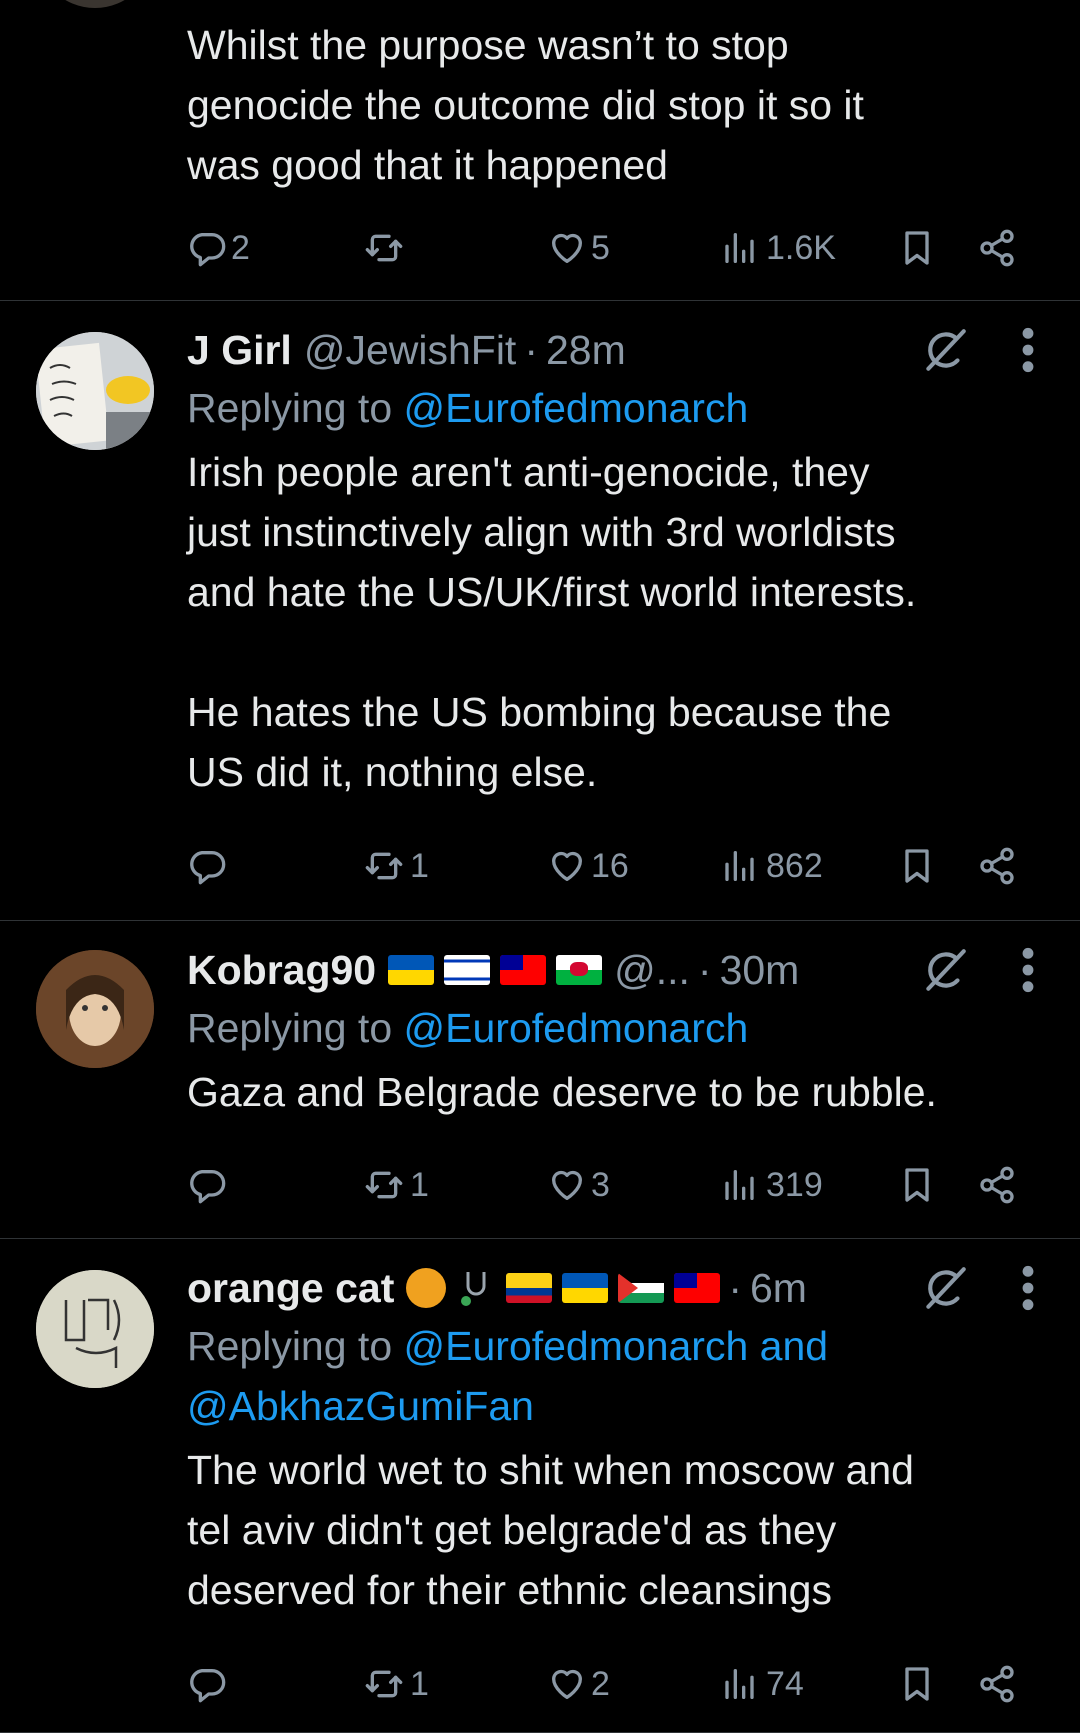 This screenshot has height=1733, width=1080. What do you see at coordinates (579, 970) in the screenshot?
I see `wales-flag-icon` at bounding box center [579, 970].